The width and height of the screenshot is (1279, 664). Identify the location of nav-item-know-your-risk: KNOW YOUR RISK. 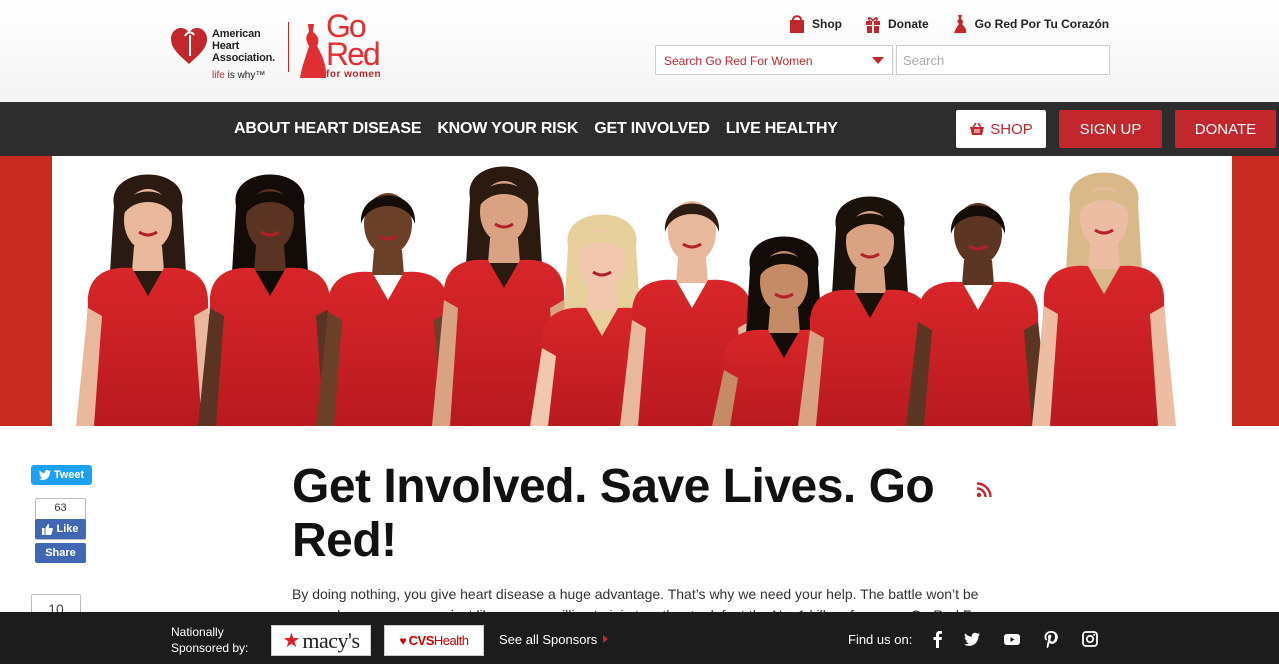
(507, 129).